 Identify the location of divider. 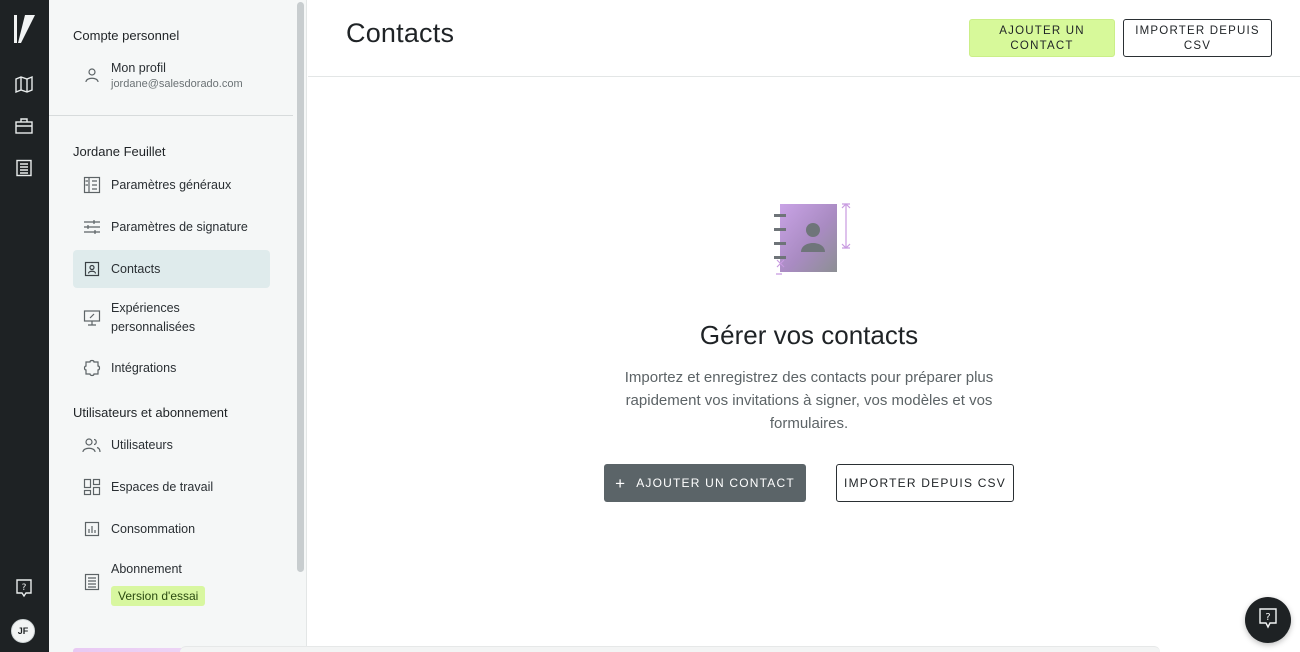
(171, 115).